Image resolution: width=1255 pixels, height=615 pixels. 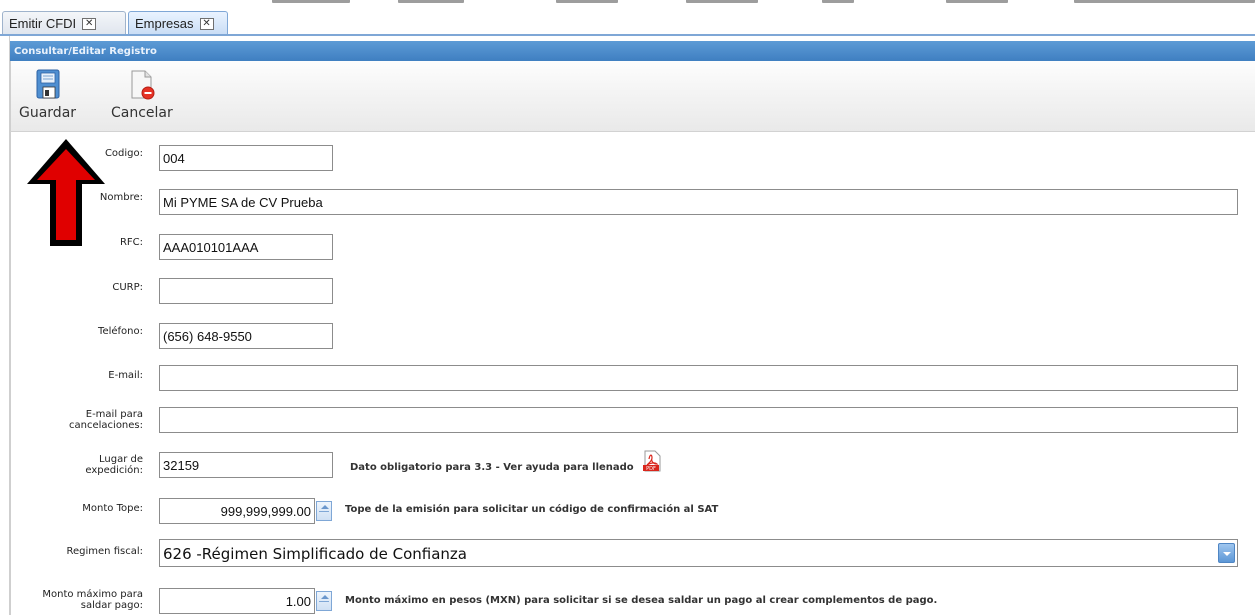 What do you see at coordinates (114, 470) in the screenshot?
I see `lugar-label-line2: expedición:` at bounding box center [114, 470].